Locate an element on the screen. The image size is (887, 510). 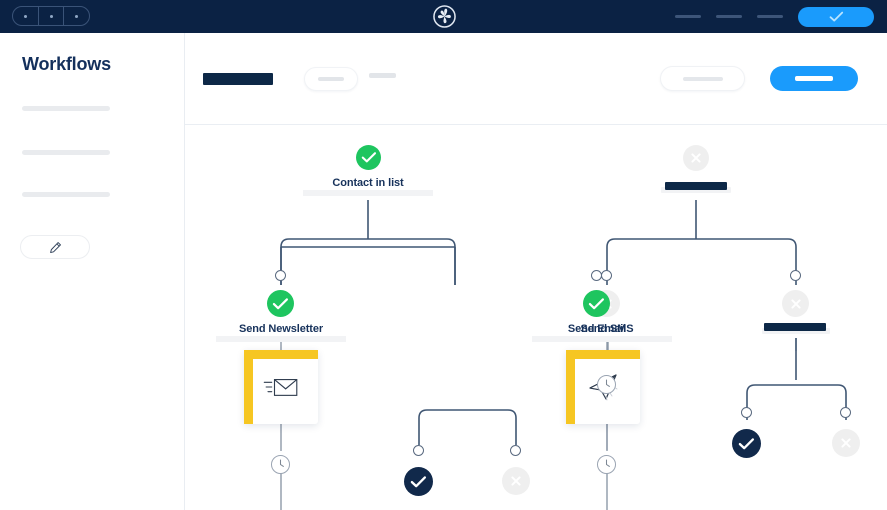
node-label: Send Email is located at coordinates (597, 332).